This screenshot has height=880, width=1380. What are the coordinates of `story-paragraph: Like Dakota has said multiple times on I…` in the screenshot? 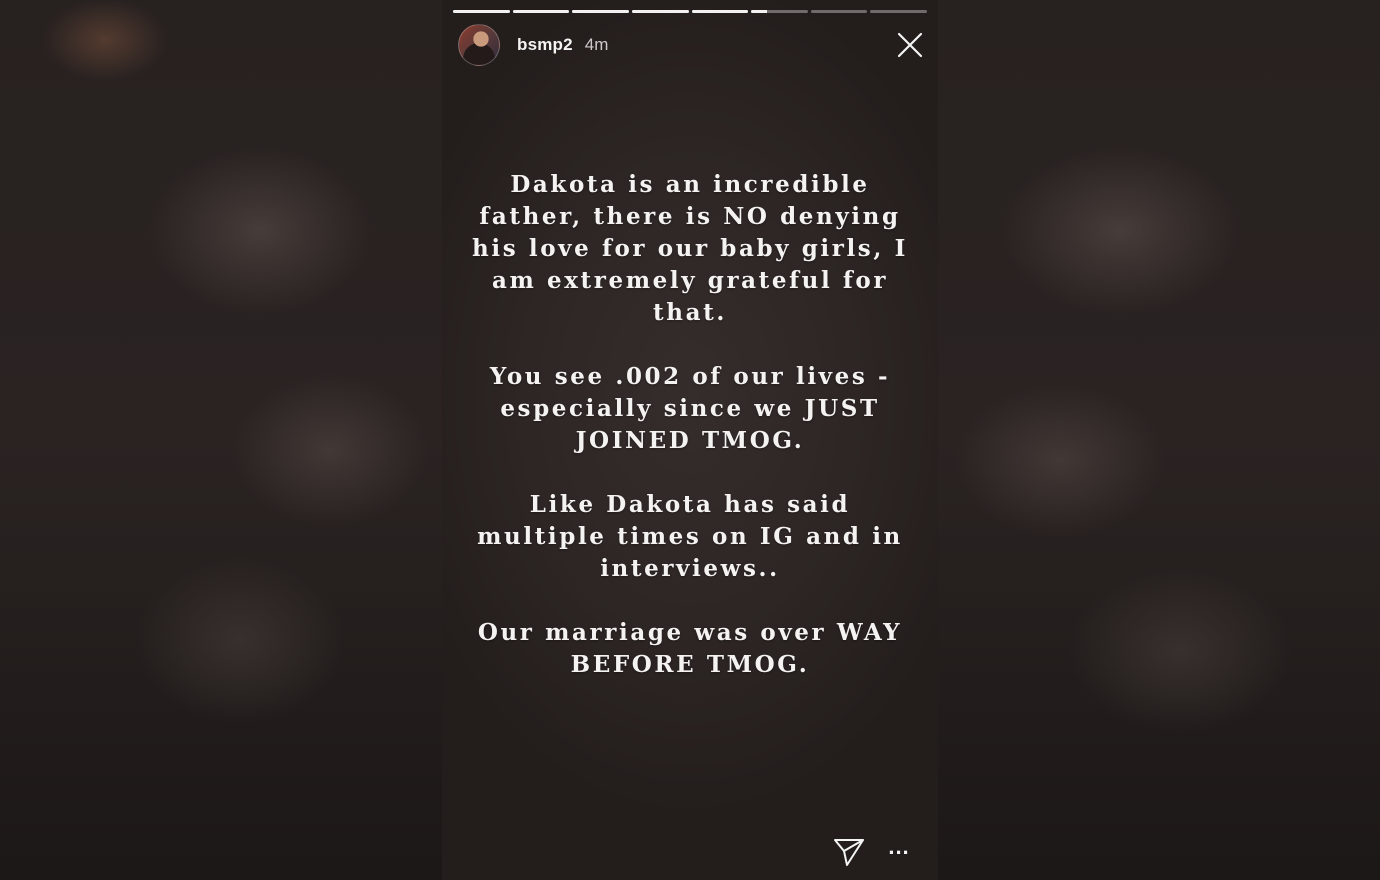 It's located at (690, 536).